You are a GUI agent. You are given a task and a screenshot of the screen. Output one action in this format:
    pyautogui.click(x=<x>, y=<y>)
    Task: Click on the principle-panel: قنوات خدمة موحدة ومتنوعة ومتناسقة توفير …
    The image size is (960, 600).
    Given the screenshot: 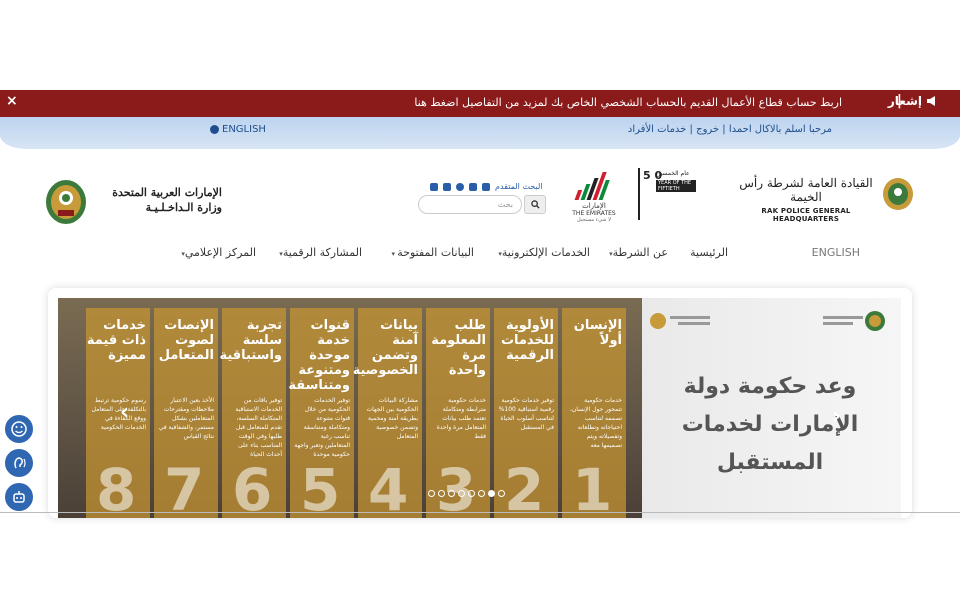 What is the action you would take?
    pyautogui.click(x=321, y=413)
    